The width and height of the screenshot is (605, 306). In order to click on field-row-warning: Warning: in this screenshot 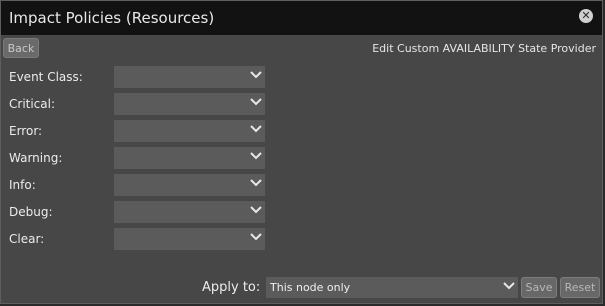, I will do `click(136, 158)`.